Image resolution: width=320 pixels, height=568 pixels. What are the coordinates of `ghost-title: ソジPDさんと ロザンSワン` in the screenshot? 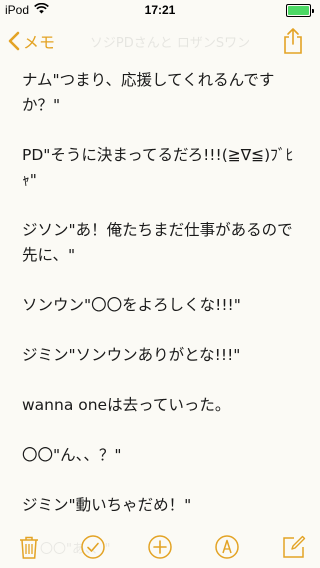 It's located at (170, 43).